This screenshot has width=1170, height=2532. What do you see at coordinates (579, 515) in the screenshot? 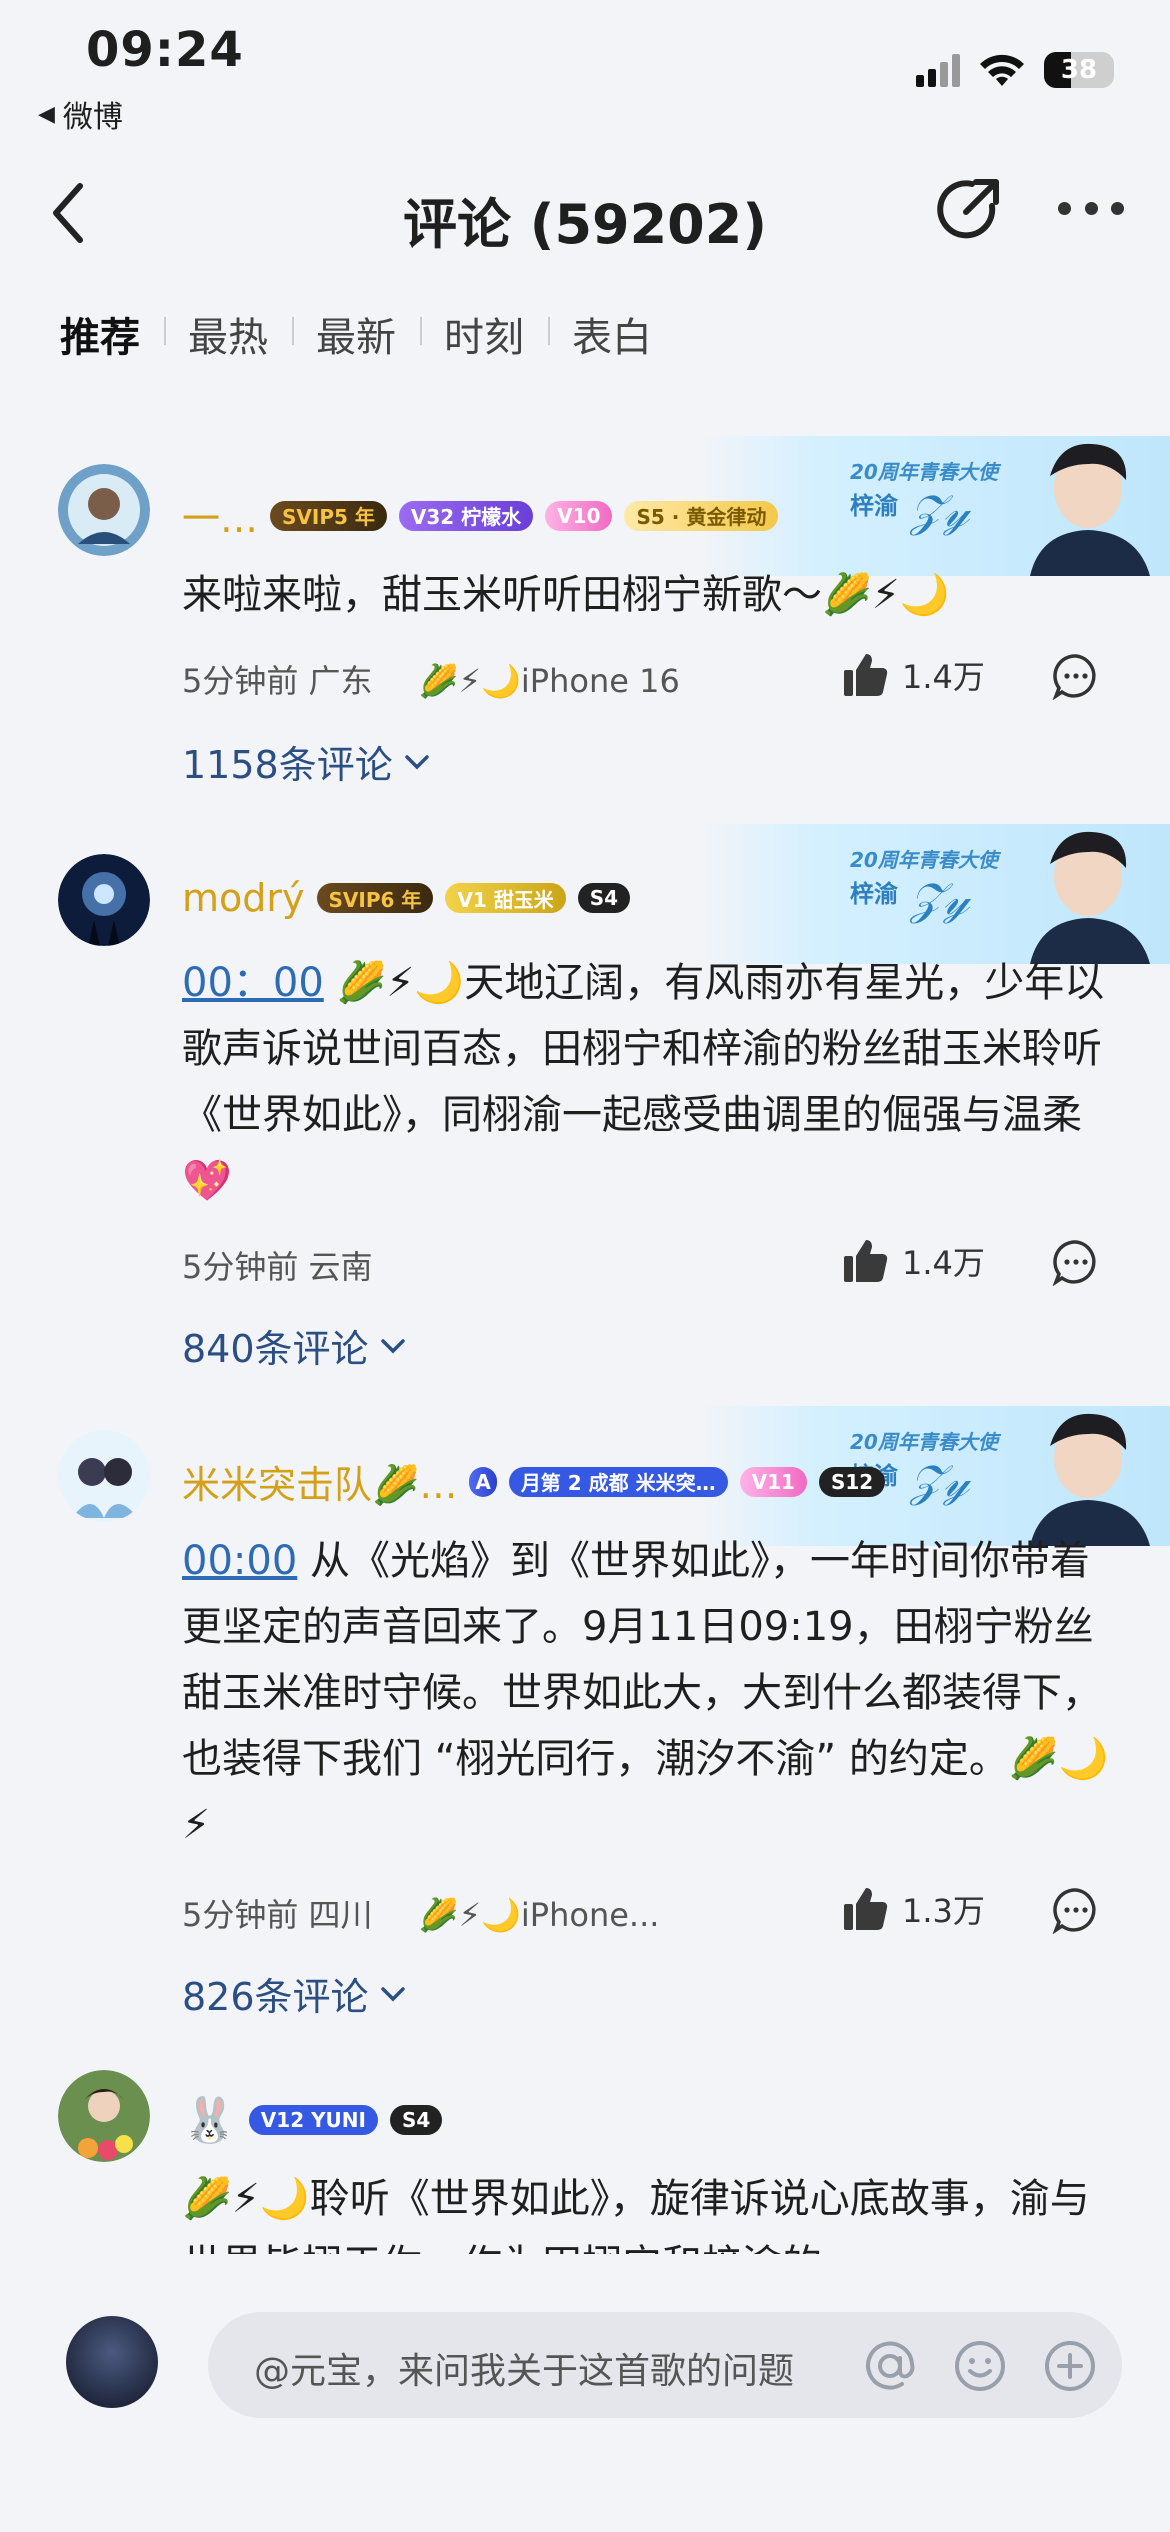
I see `vip-badge: V10` at bounding box center [579, 515].